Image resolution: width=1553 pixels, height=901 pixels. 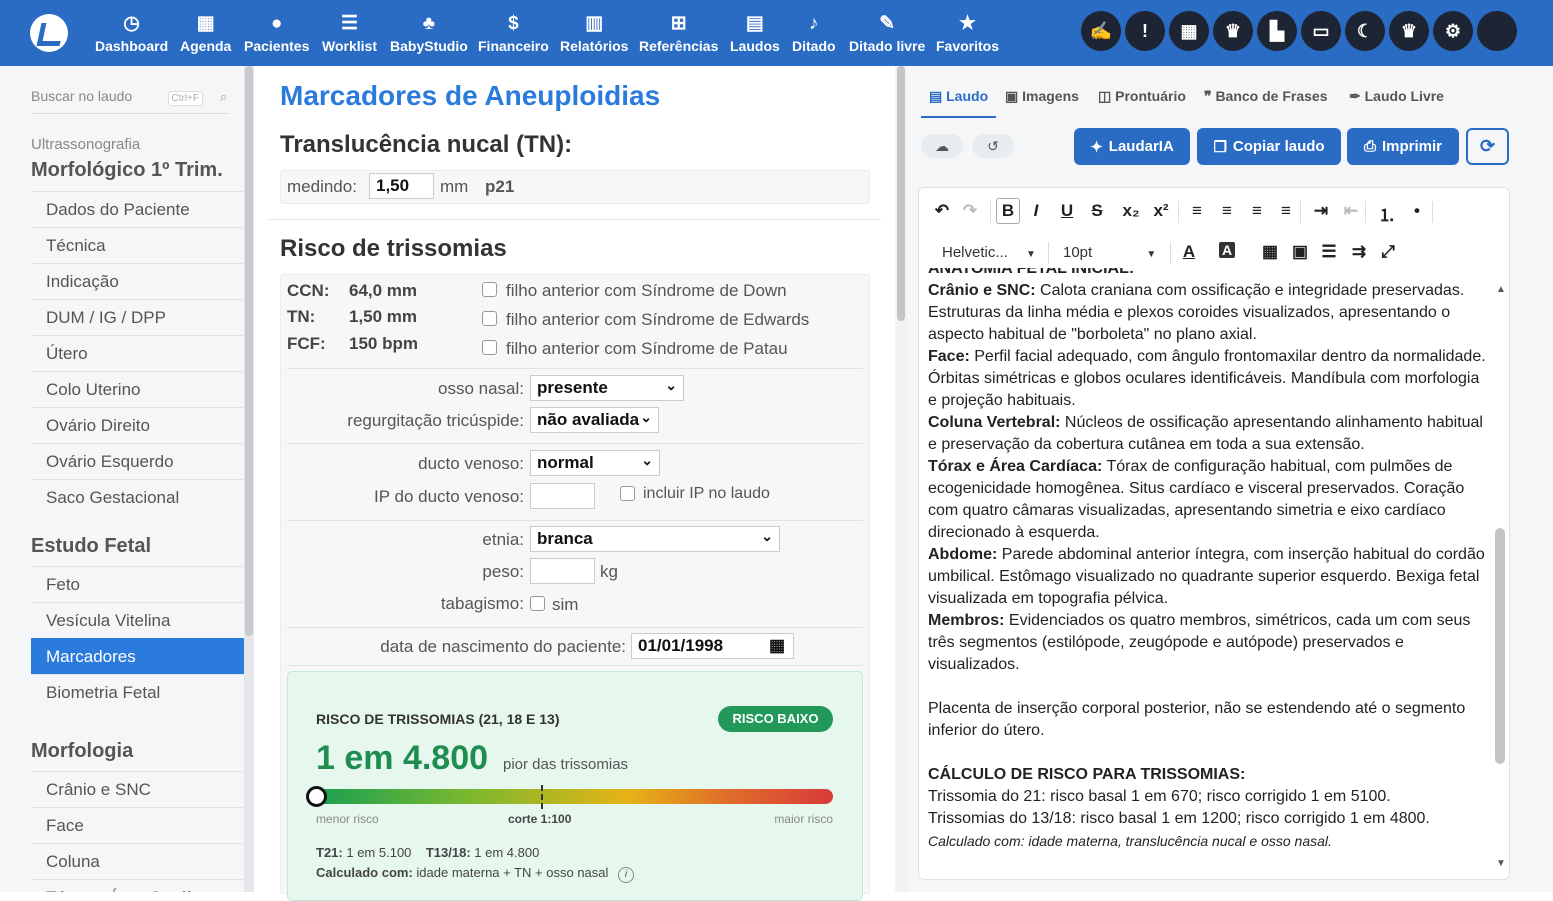 What do you see at coordinates (137, 620) in the screenshot?
I see `sidebar-item-ves-cula-vitelina: Vesícula Vitelina` at bounding box center [137, 620].